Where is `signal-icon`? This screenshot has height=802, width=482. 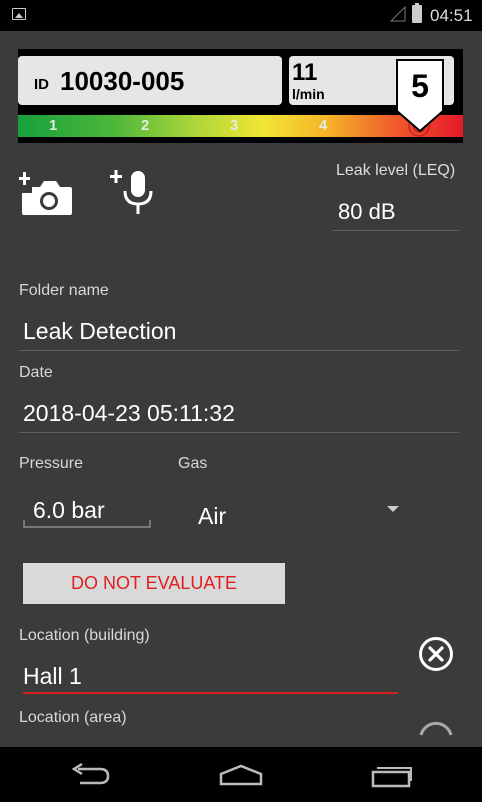 signal-icon is located at coordinates (398, 14).